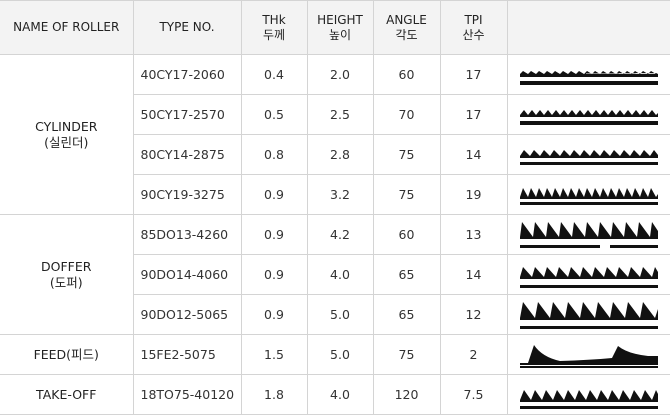  I want to click on group-feed: FEED(피드), so click(67, 354).